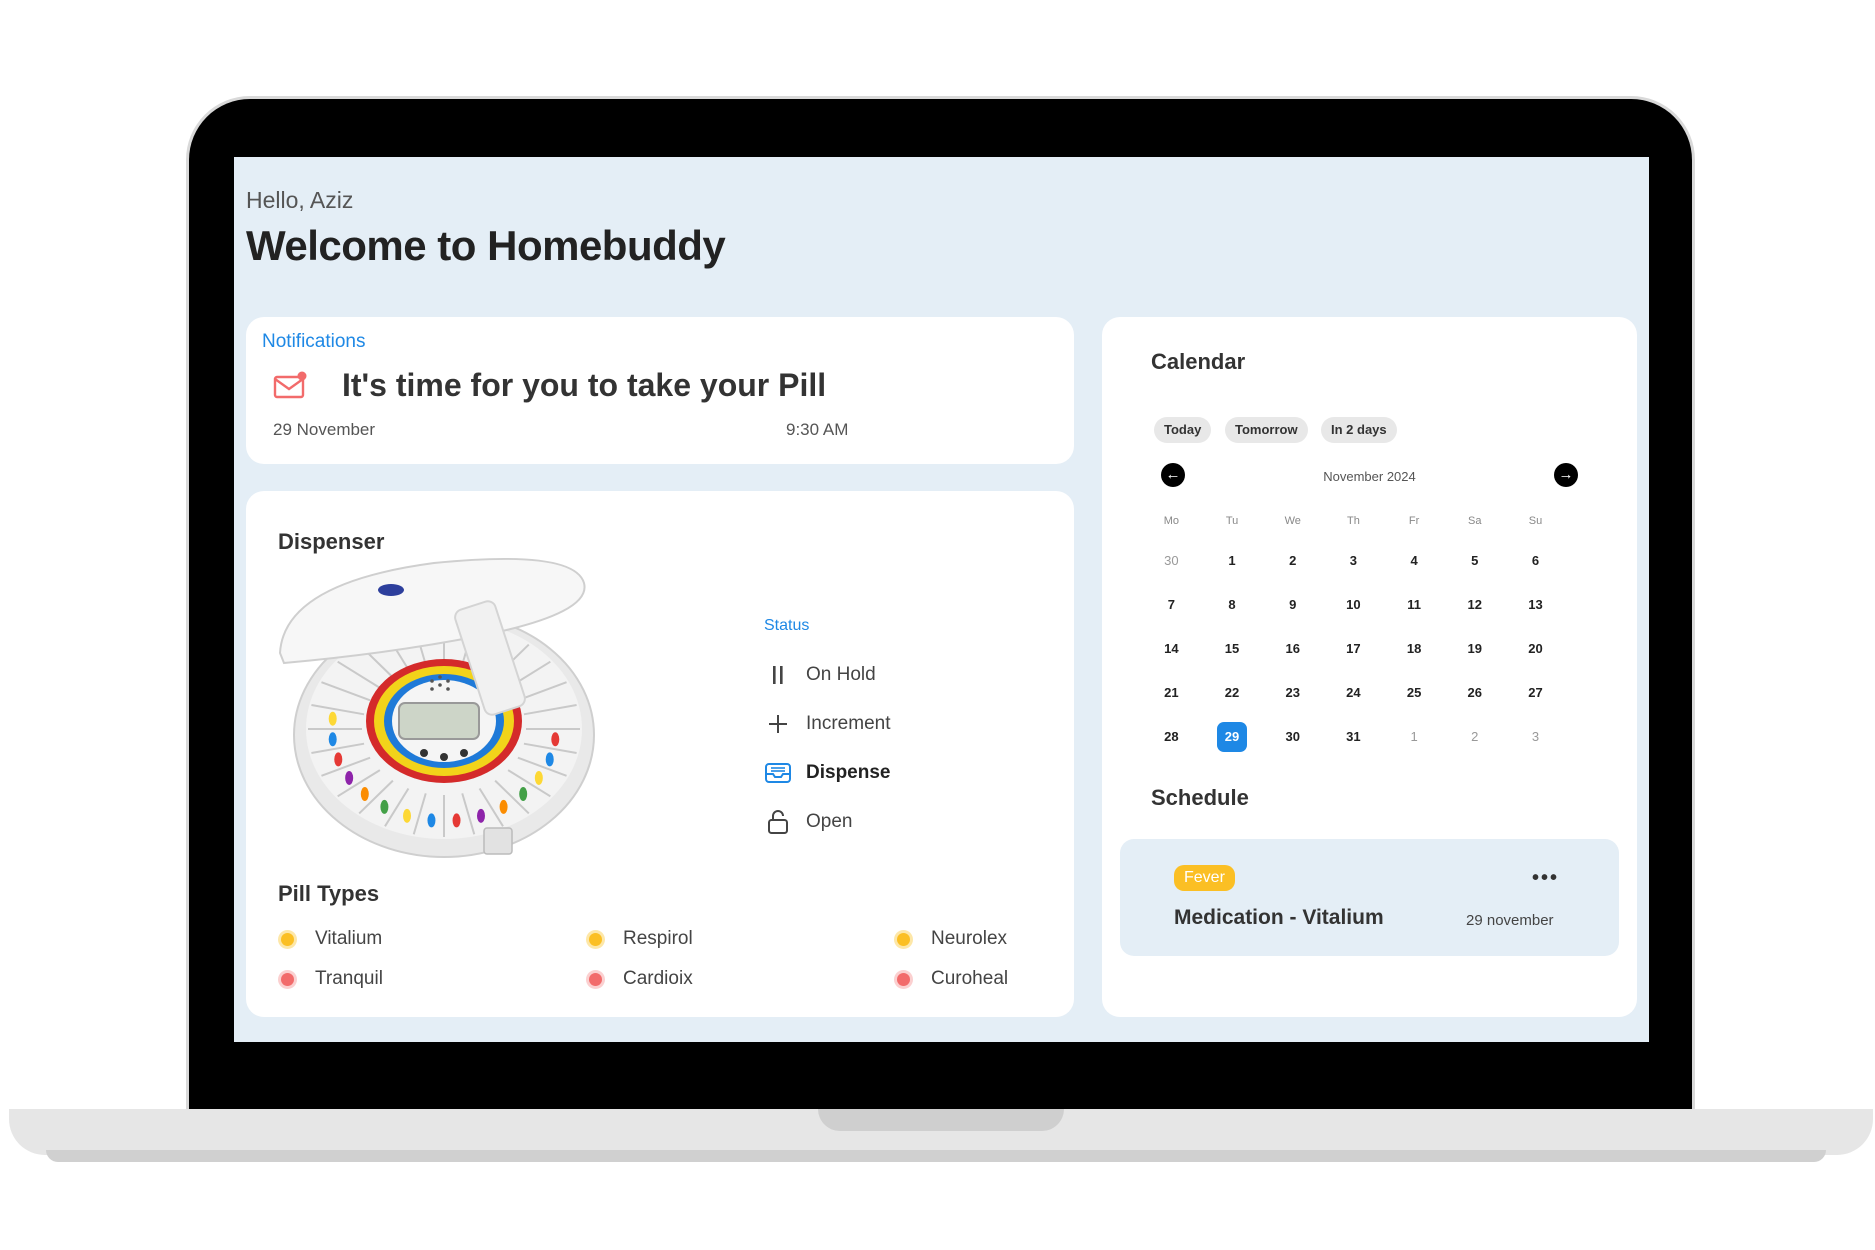 The width and height of the screenshot is (1875, 1250). I want to click on calendar-day: 27, so click(1535, 693).